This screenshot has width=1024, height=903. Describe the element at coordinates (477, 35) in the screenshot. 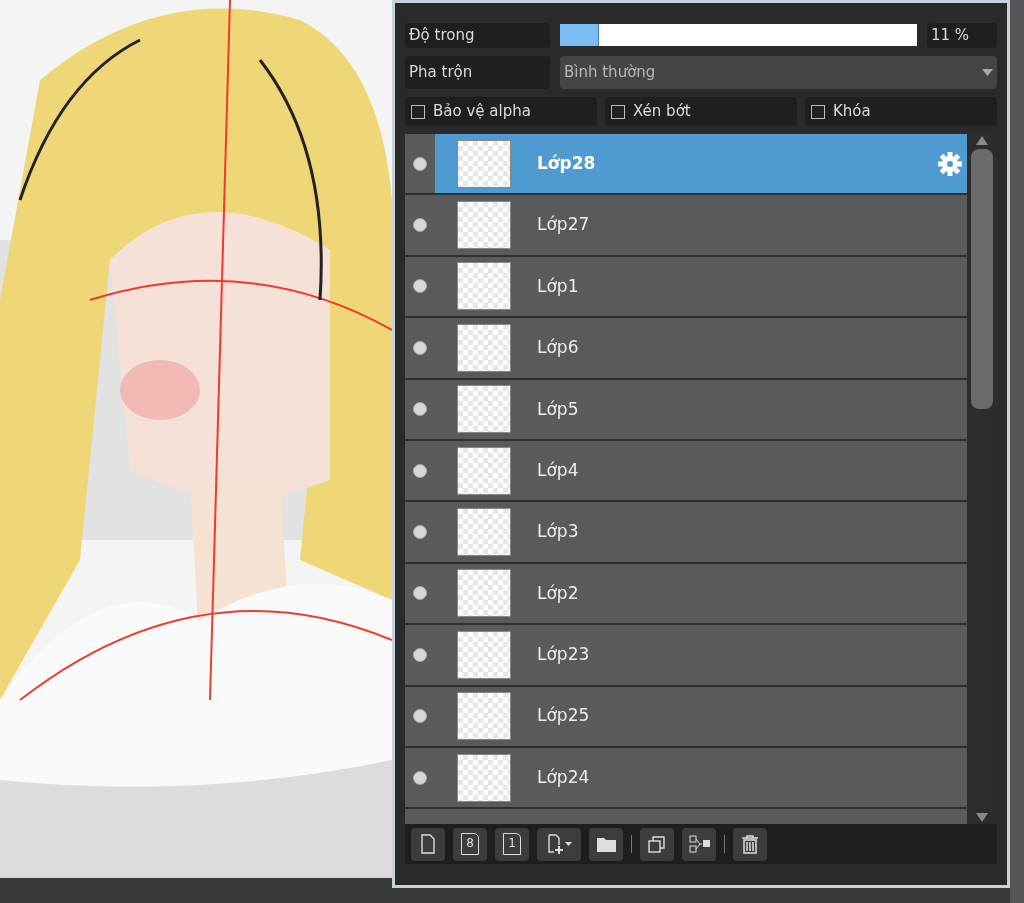

I see `opacity-label: Độ trong` at that location.